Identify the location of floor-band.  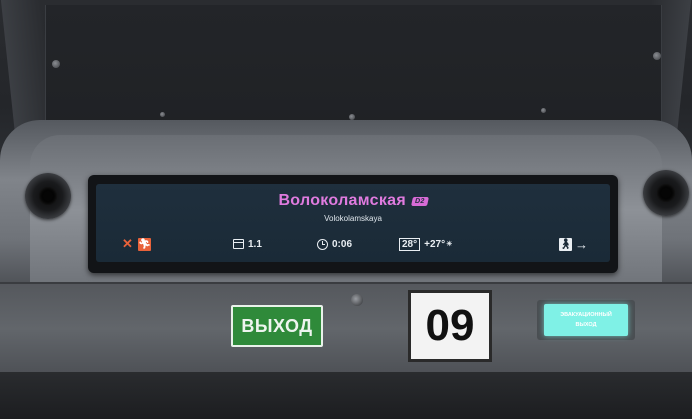
(346, 395).